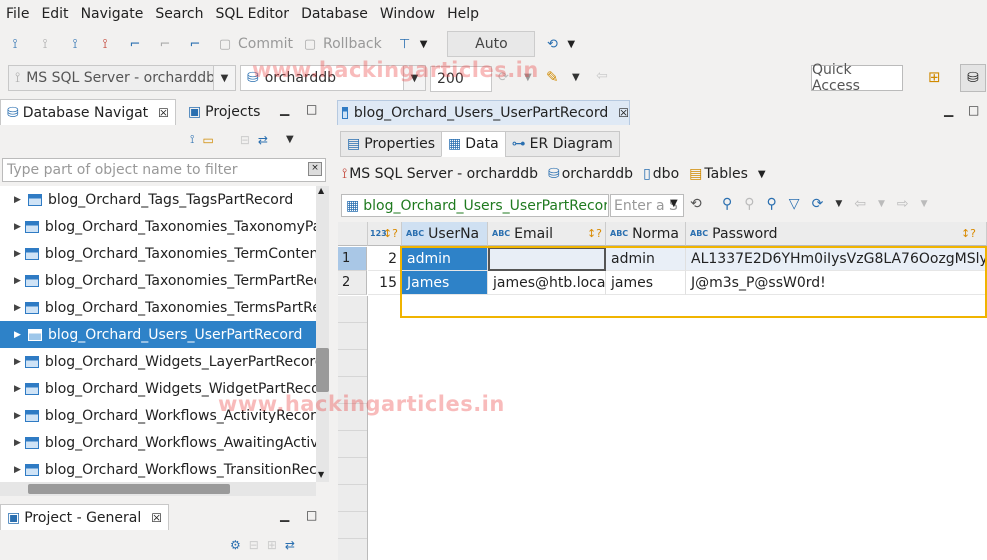 This screenshot has width=987, height=560. I want to click on tree-item: ▶ blog_Orchard_Taxonomies_TermContentIt, so click(158, 253).